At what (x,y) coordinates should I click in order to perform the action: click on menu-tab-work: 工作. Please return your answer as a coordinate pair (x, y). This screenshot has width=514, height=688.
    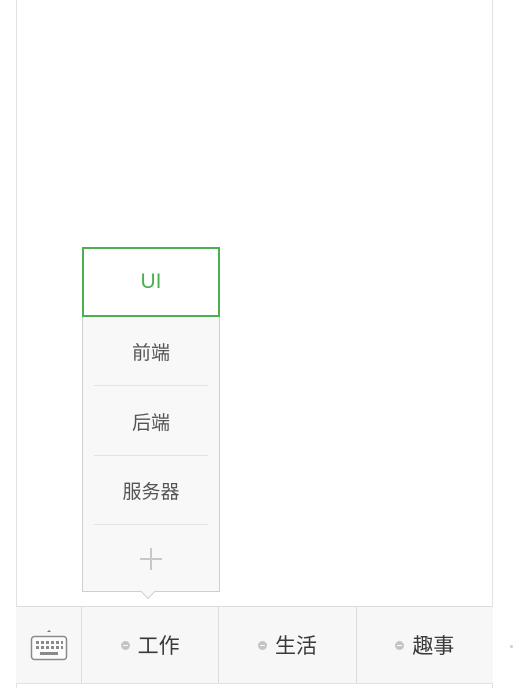
    Looking at the image, I should click on (151, 645).